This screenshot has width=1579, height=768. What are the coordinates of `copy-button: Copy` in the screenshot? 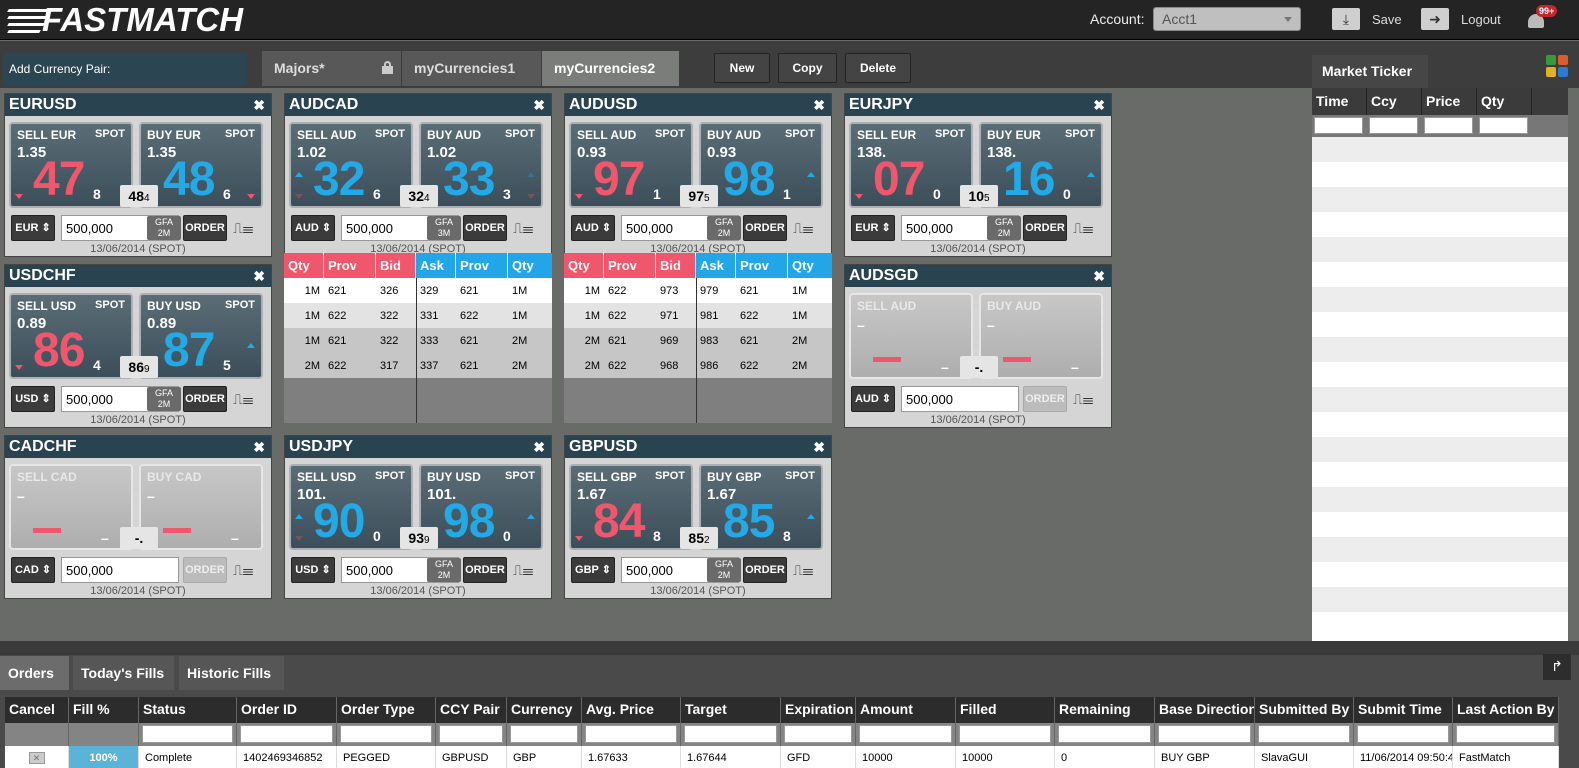 It's located at (807, 68).